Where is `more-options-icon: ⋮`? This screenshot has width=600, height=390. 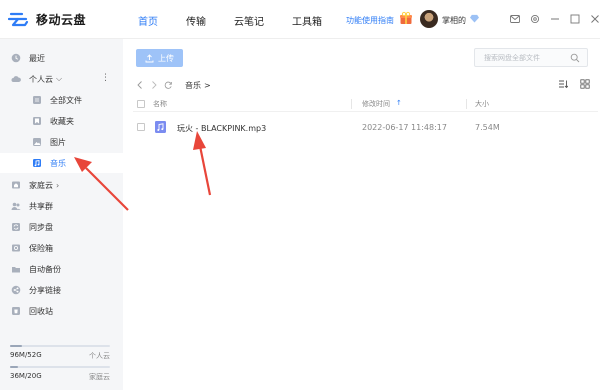
more-options-icon: ⋮ is located at coordinates (105, 78).